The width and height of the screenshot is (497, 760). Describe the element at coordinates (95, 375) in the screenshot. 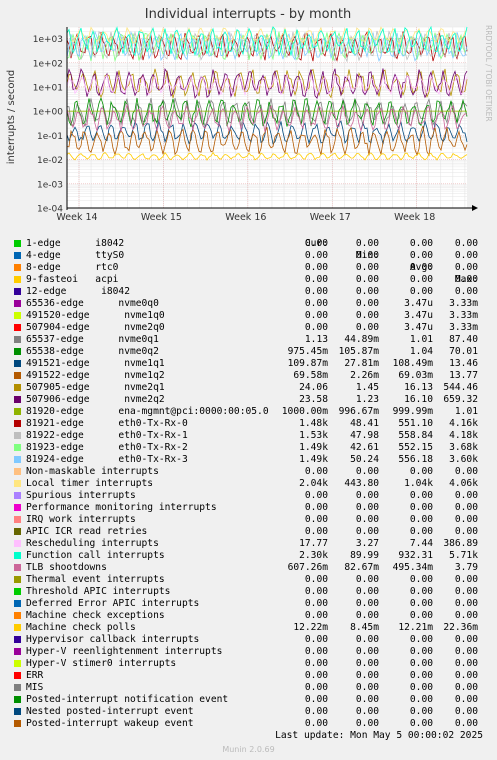

I see `series-name: 491522-edge nvme1q2` at that location.